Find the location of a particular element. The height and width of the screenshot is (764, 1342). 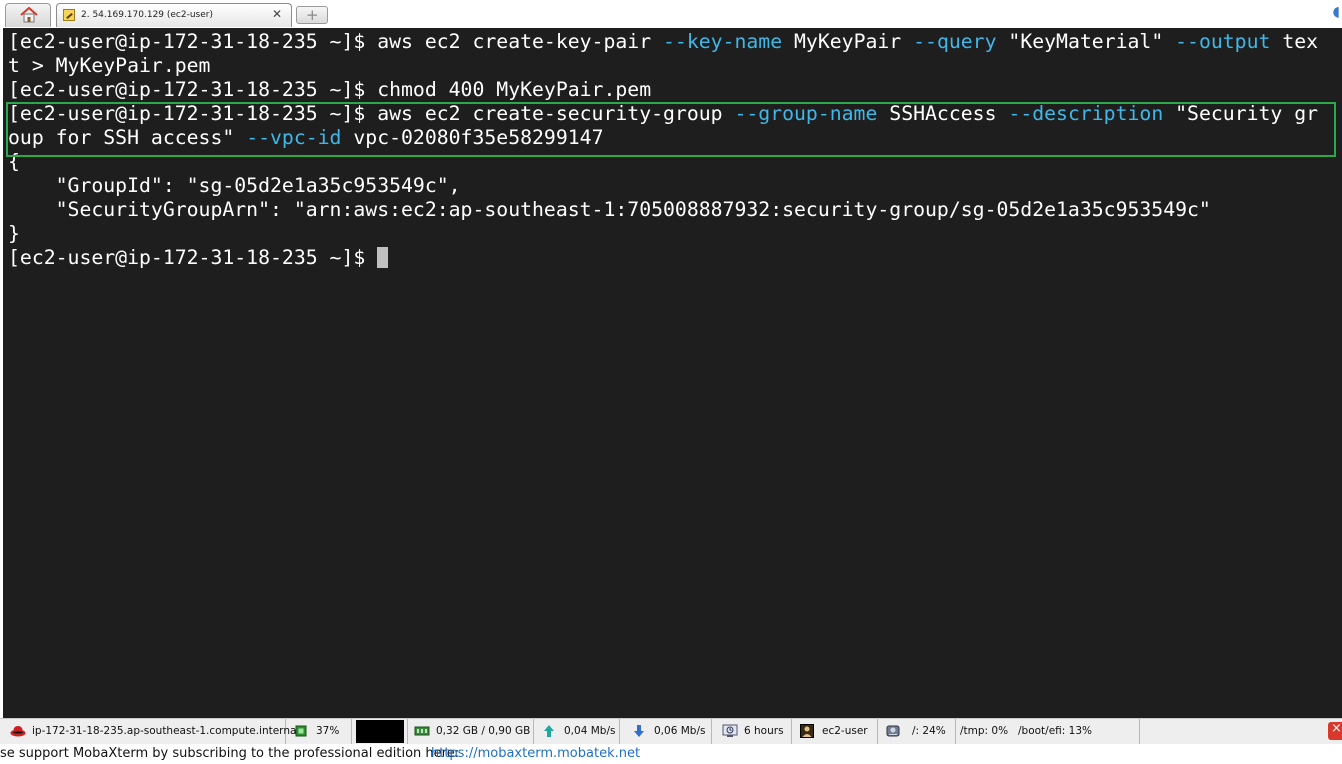

terminal-text: t > MyKeyPair.pem is located at coordinates (109, 65).